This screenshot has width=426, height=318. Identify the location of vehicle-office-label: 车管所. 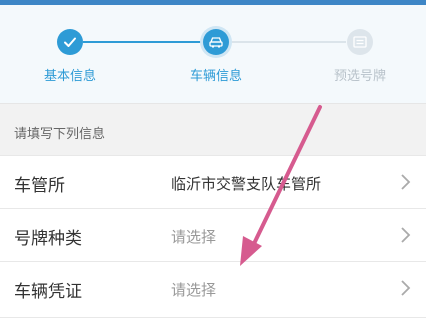
(39, 186).